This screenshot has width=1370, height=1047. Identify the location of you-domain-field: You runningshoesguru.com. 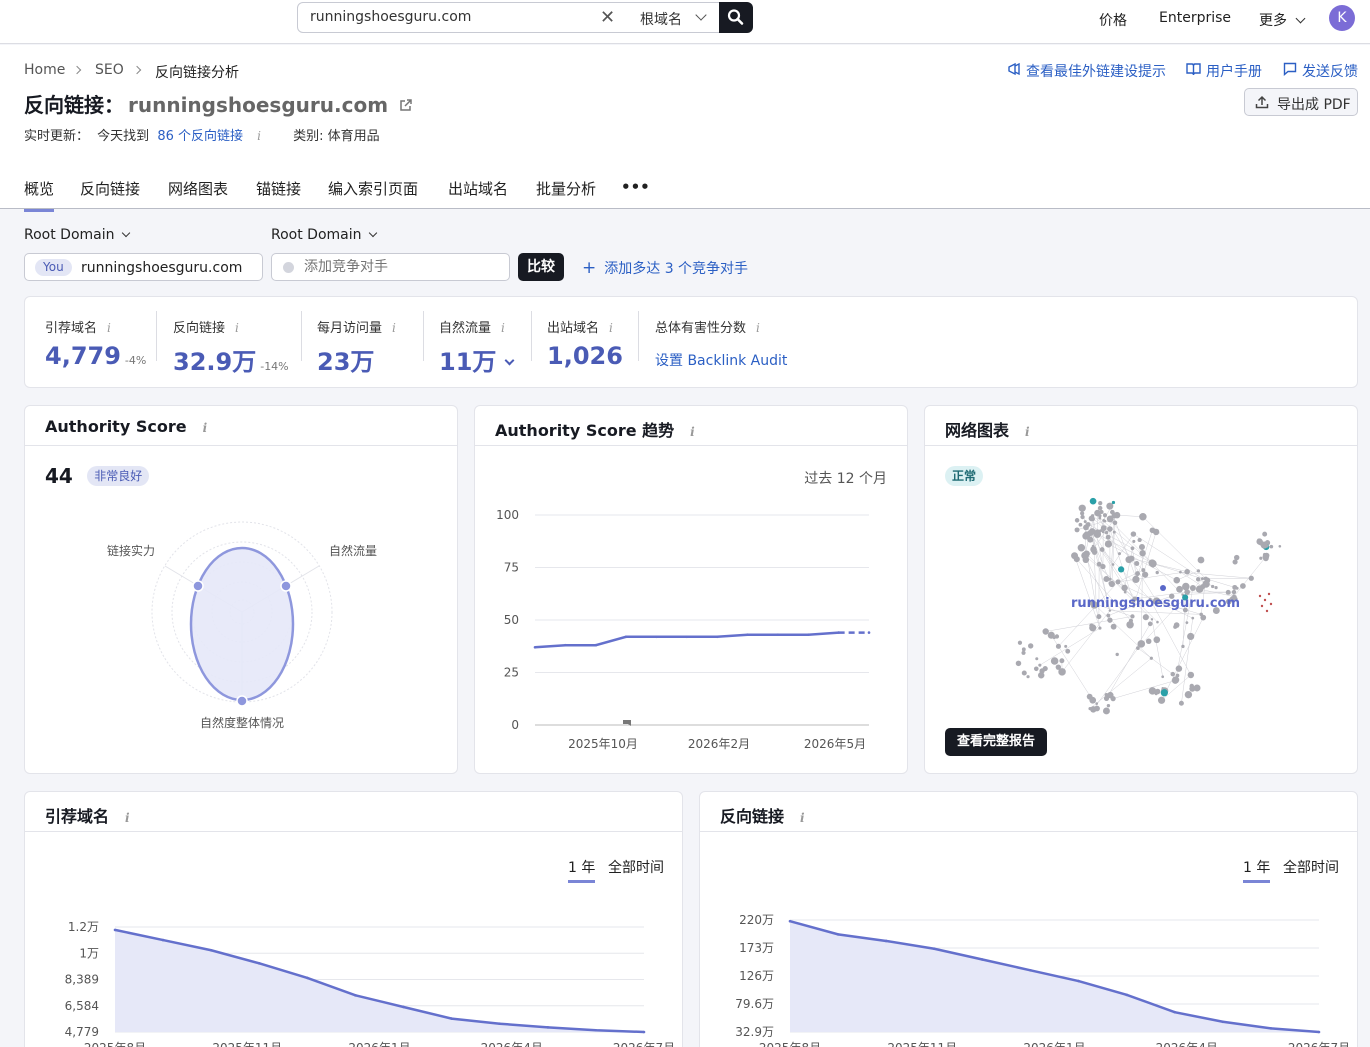
(143, 267).